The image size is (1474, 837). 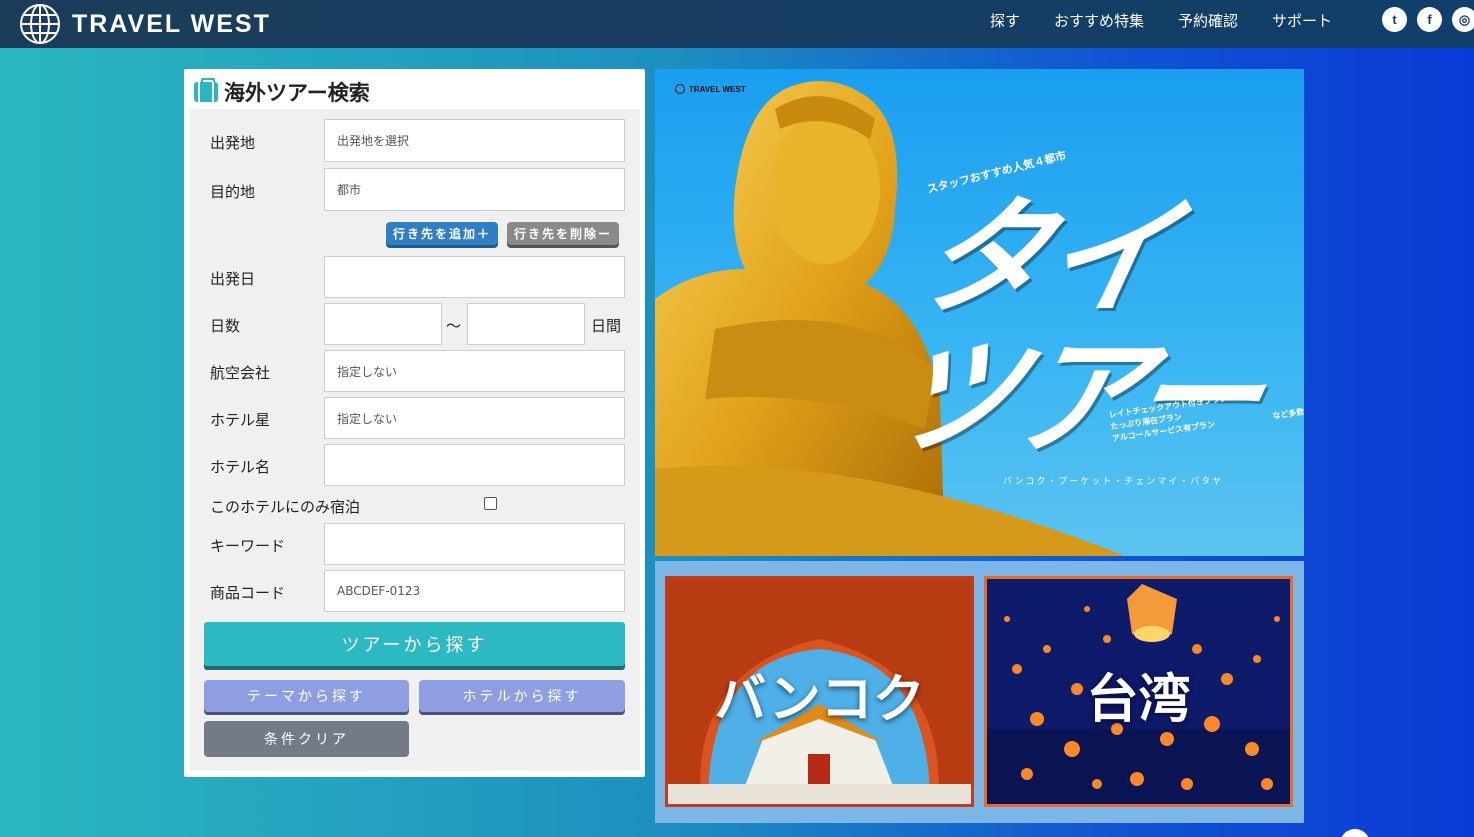 I want to click on instagram-icon: ◎, so click(x=1463, y=19).